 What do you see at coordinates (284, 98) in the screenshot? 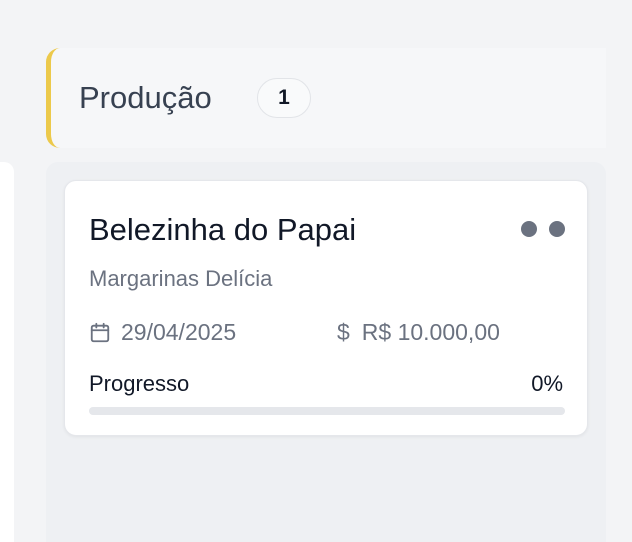
I see `column-count-badge: 1` at bounding box center [284, 98].